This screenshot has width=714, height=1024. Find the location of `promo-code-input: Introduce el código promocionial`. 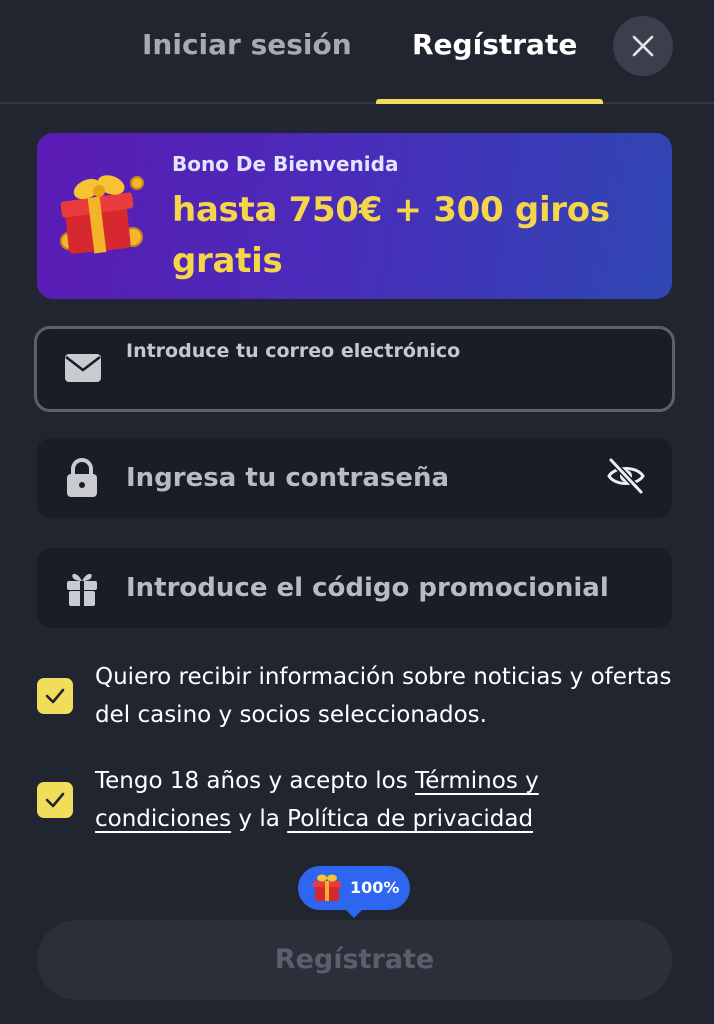

promo-code-input: Introduce el código promocionial is located at coordinates (367, 588).